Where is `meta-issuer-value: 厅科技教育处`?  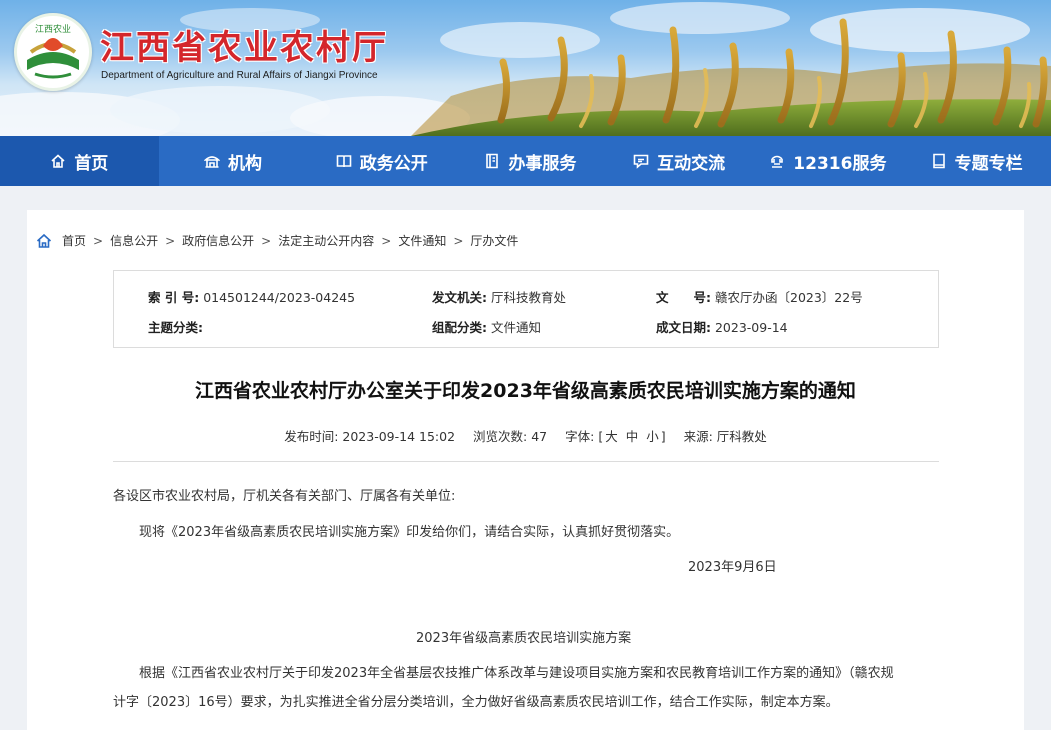
meta-issuer-value: 厅科技教育处 is located at coordinates (528, 297).